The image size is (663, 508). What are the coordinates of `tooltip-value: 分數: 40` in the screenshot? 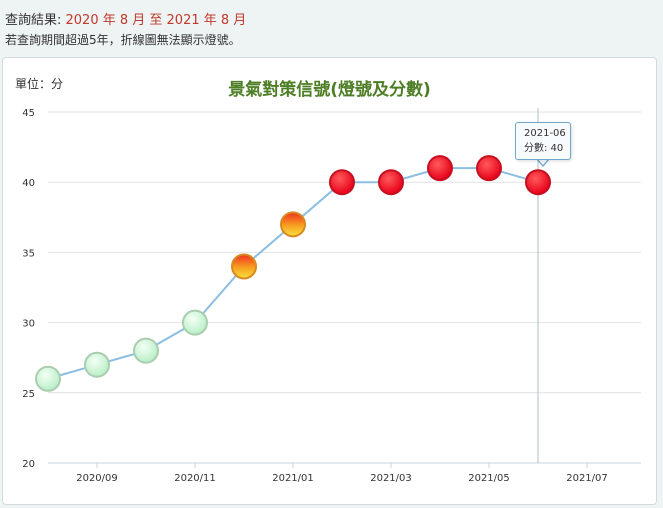 It's located at (544, 148).